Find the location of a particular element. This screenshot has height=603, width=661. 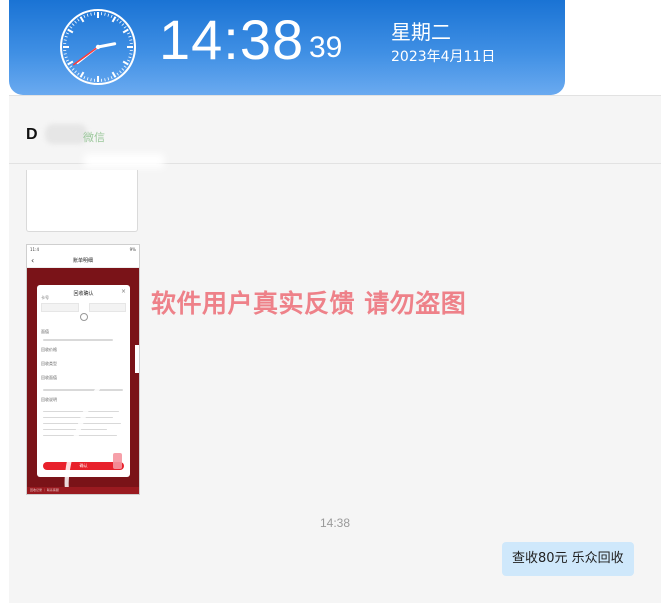

clock-banner: 14:38 39 星期二 2023年4月11日 is located at coordinates (287, 47).